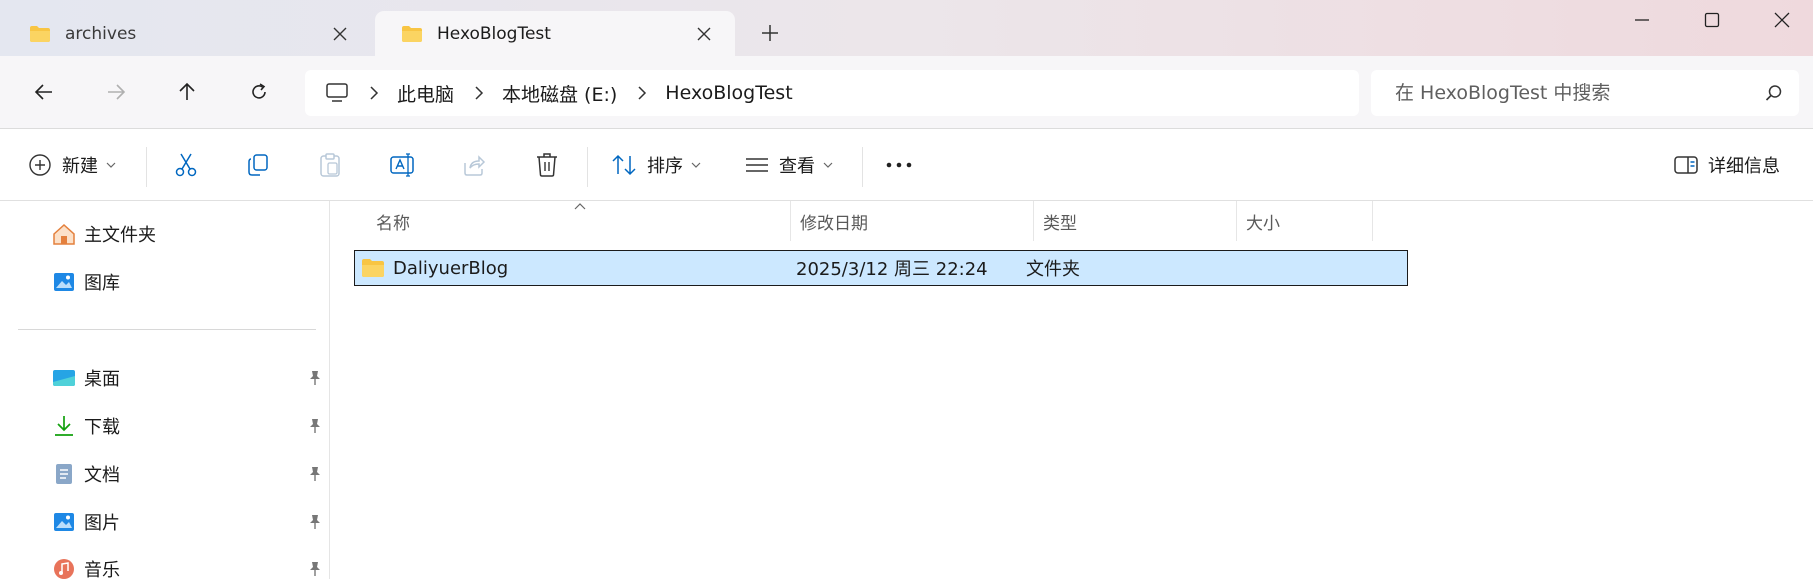 The height and width of the screenshot is (584, 1813). Describe the element at coordinates (64, 426) in the screenshot. I see `download-icon` at that location.